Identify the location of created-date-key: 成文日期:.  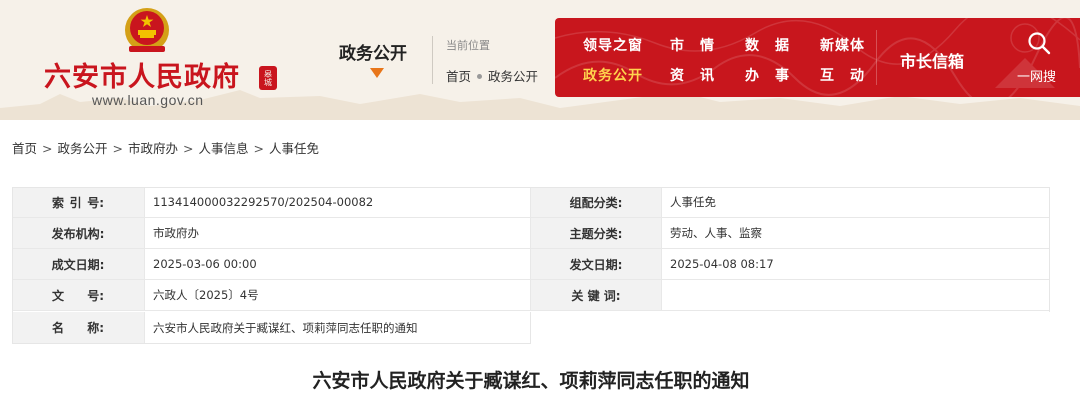
(78, 264).